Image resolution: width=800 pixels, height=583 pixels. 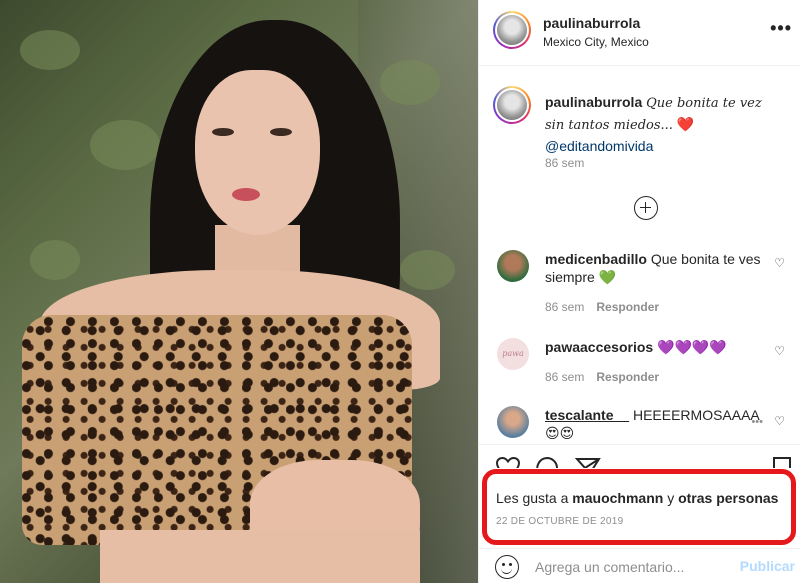 I want to click on divider, so click(x=639, y=444).